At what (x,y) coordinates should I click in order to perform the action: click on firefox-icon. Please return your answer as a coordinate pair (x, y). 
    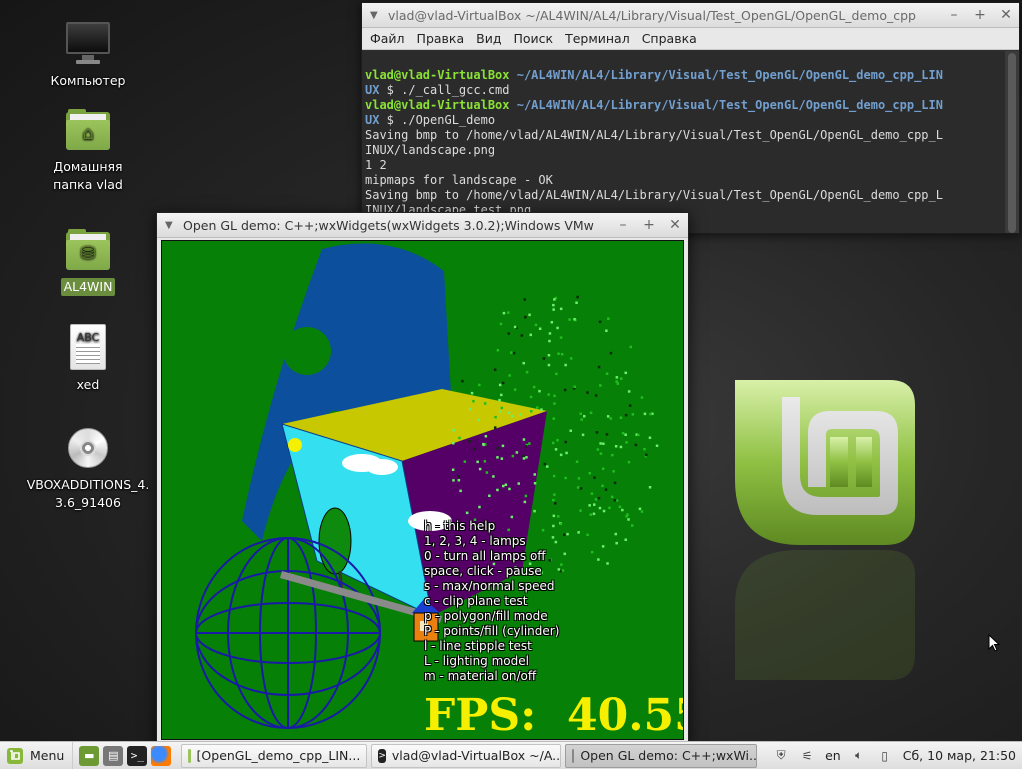
    Looking at the image, I should click on (161, 755).